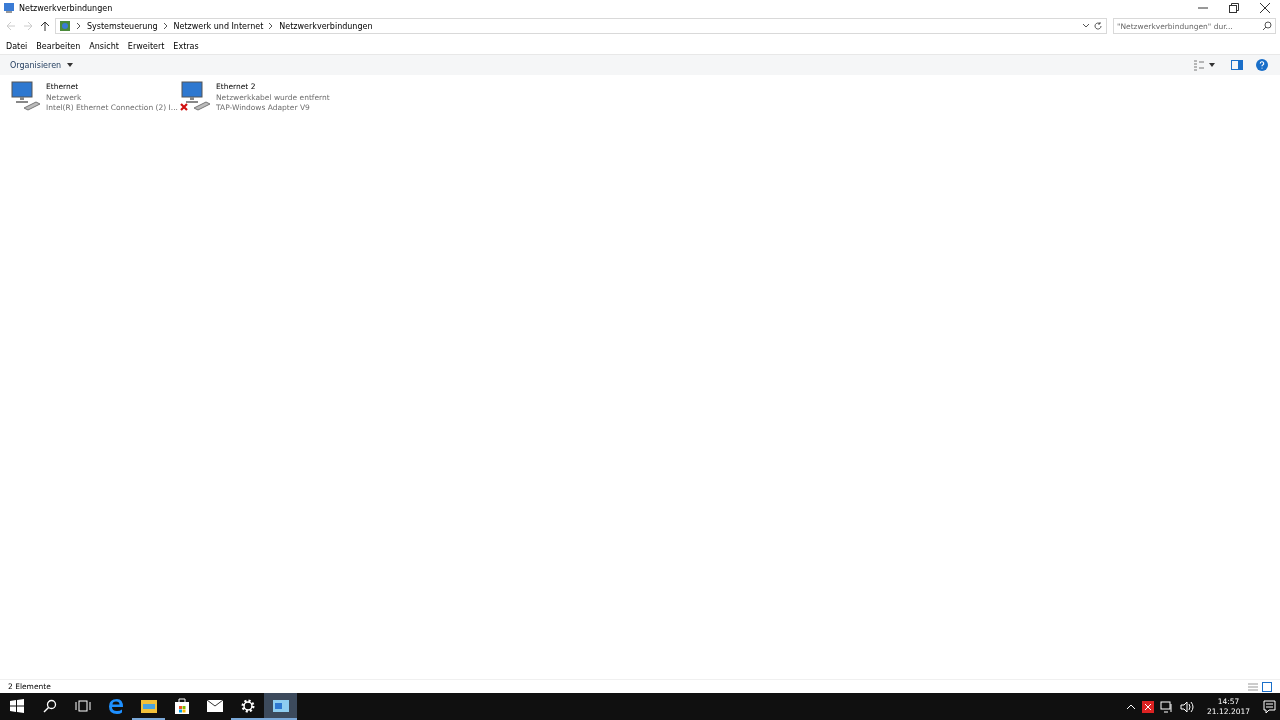 The height and width of the screenshot is (720, 1280). What do you see at coordinates (581, 26) in the screenshot?
I see `address-bar: Systemsteuerung Netzwerk und Internet Netzwerkverbindungen` at bounding box center [581, 26].